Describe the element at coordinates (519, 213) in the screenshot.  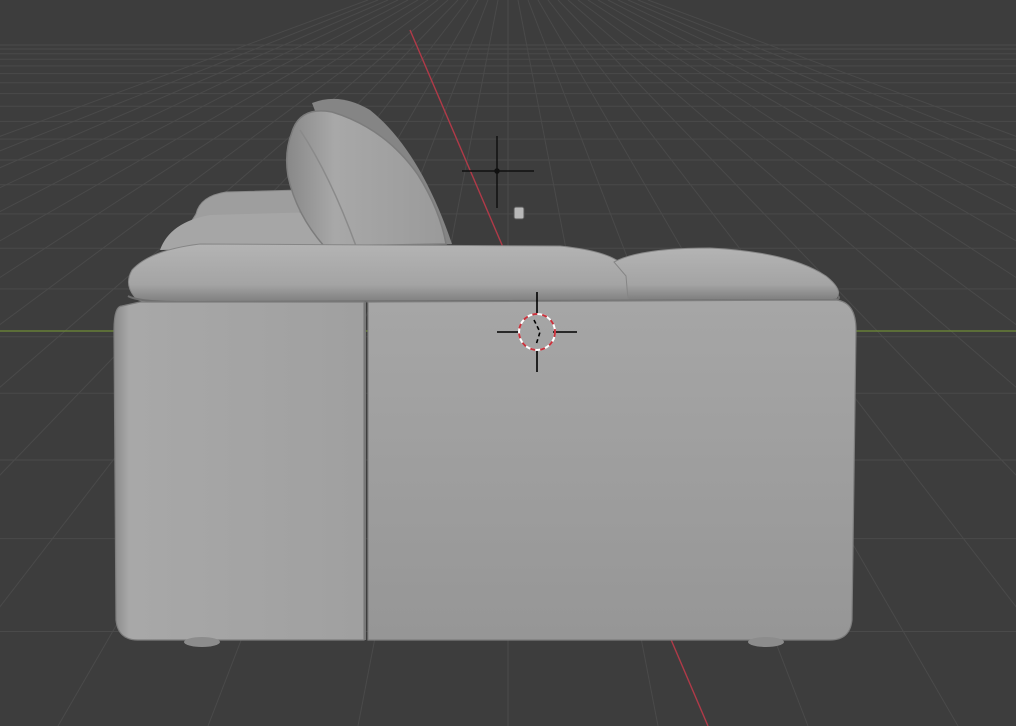
I see `light-icon` at that location.